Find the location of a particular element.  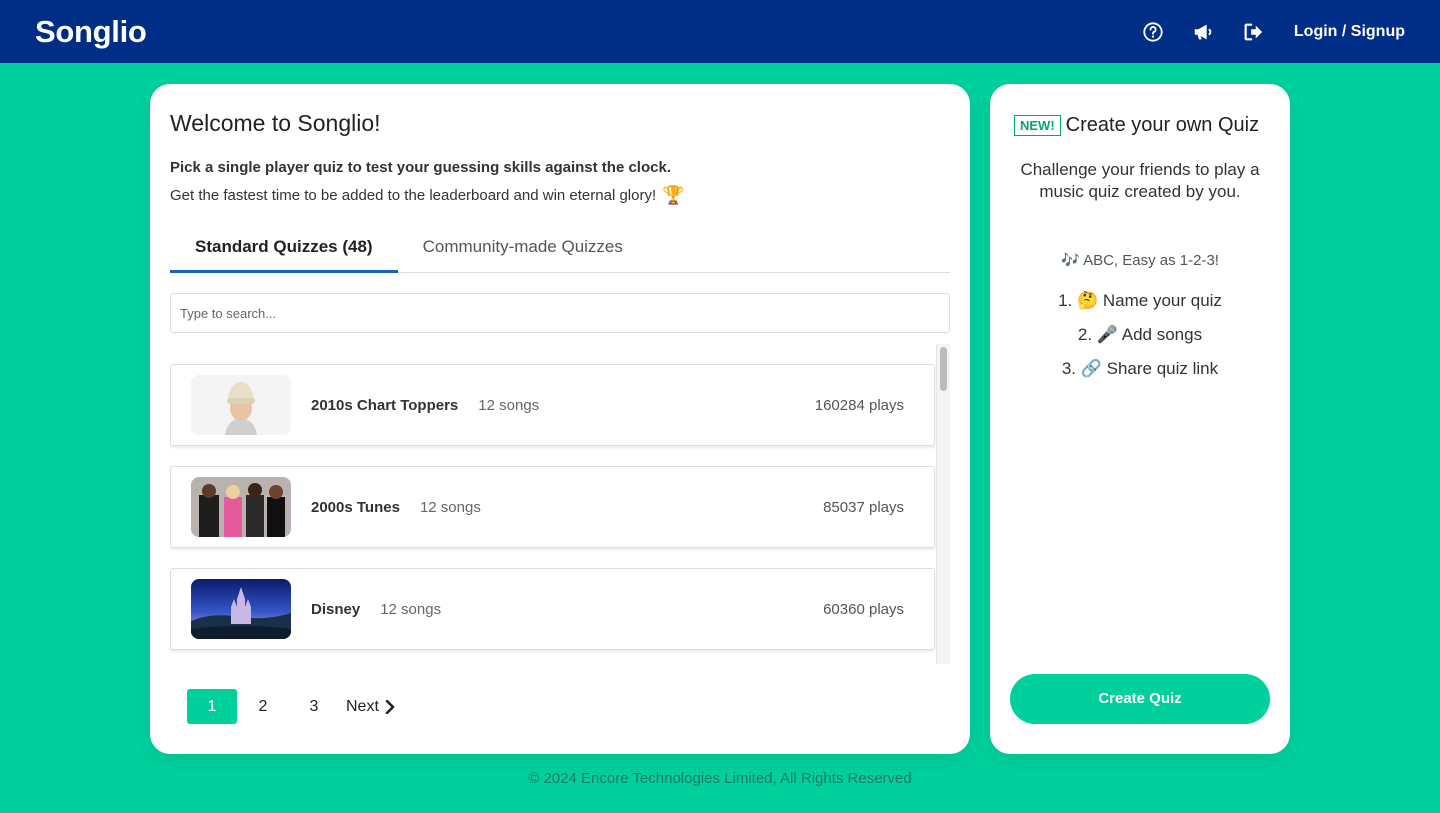

scrollbar-thumb is located at coordinates (943, 369).